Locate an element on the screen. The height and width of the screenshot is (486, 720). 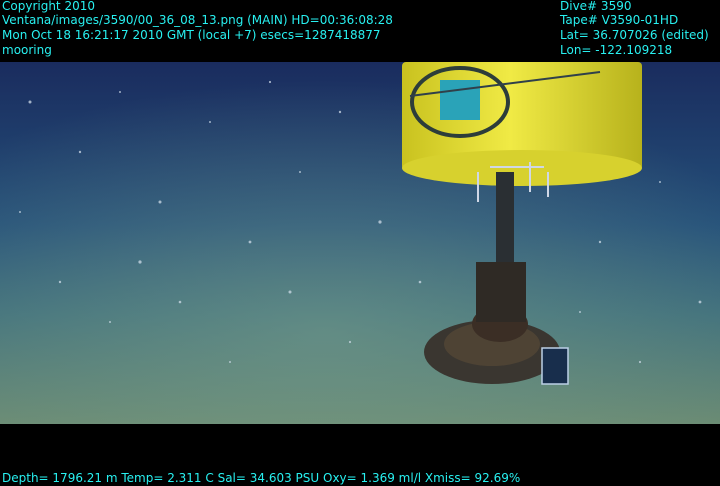
label-text: mooring is located at coordinates (27, 50).